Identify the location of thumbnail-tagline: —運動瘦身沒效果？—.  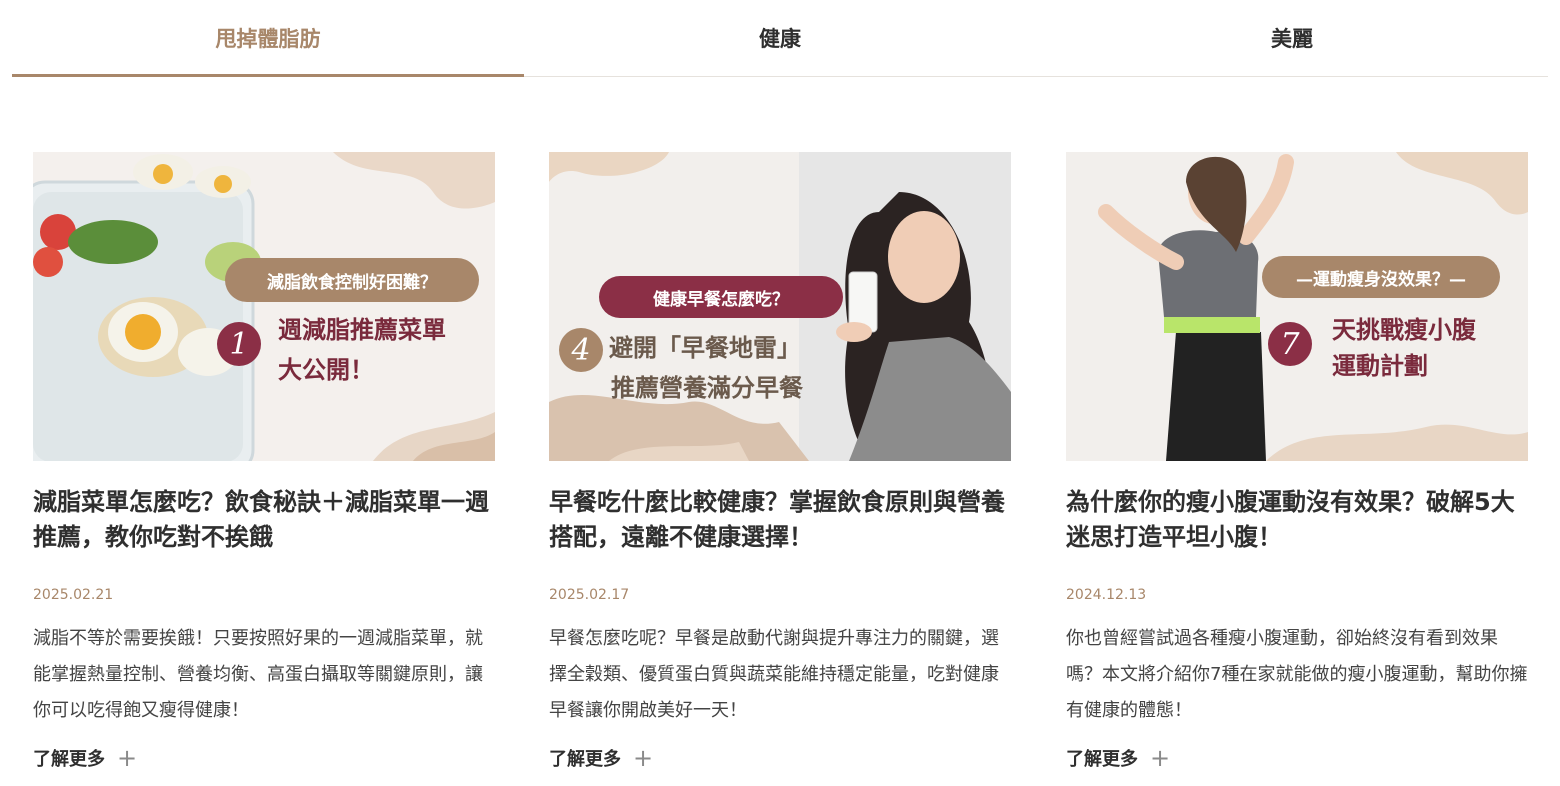
(1381, 277).